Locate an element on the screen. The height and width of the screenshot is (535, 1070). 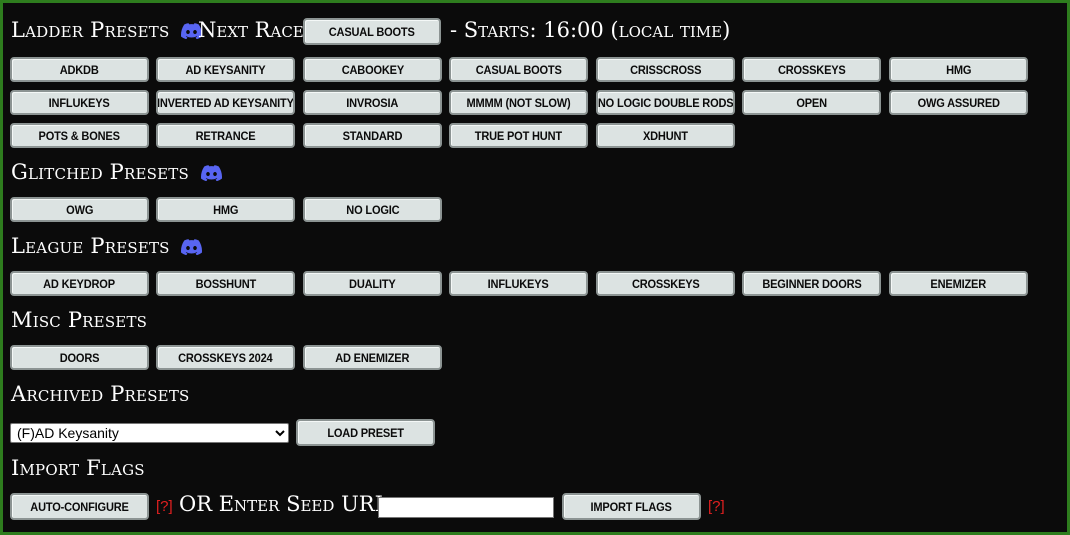
preset-label: Retrance is located at coordinates (225, 135).